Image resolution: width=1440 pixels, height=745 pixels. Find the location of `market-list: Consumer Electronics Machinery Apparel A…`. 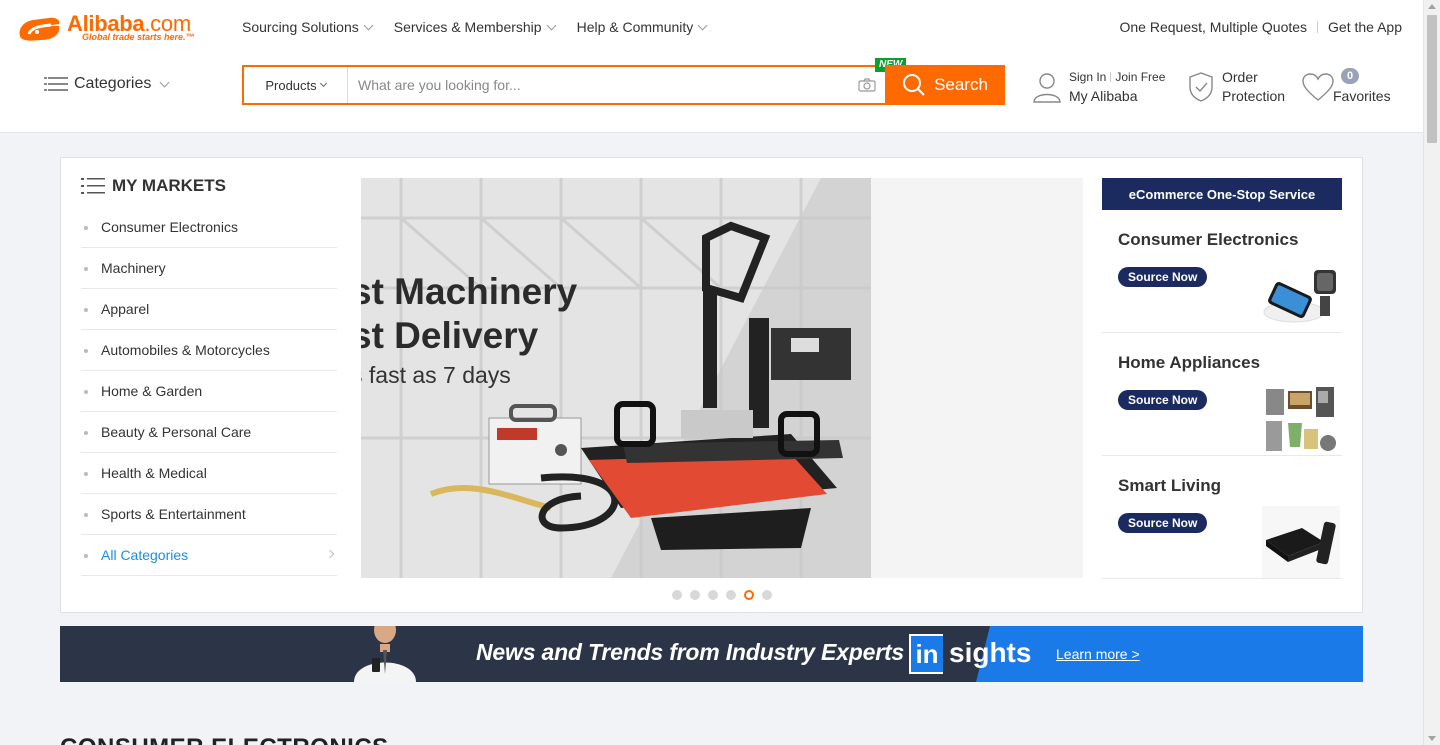

market-list: Consumer Electronics Machinery Apparel A… is located at coordinates (209, 391).